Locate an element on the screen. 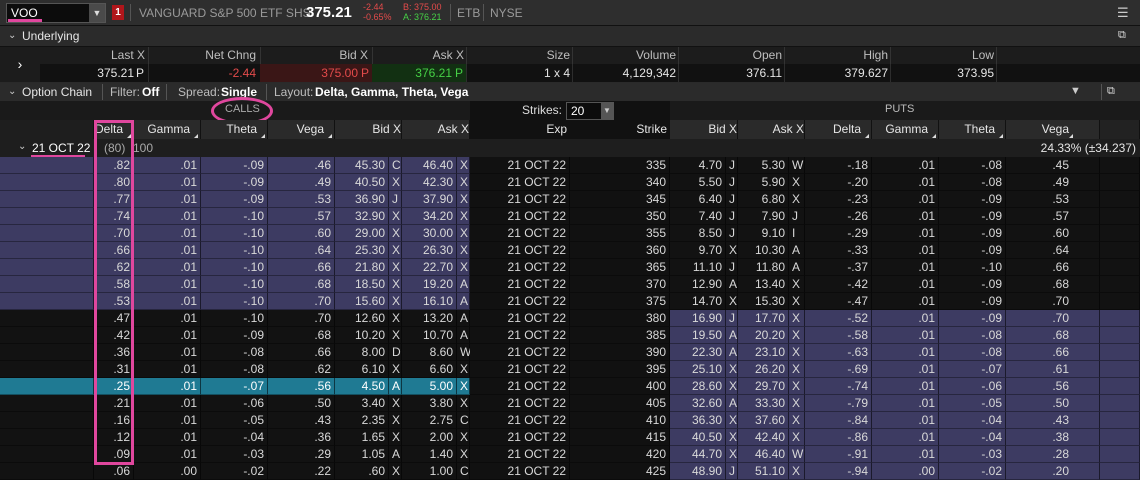 The width and height of the screenshot is (1140, 480). cell-c-bid: 4.50 is located at coordinates (362, 386).